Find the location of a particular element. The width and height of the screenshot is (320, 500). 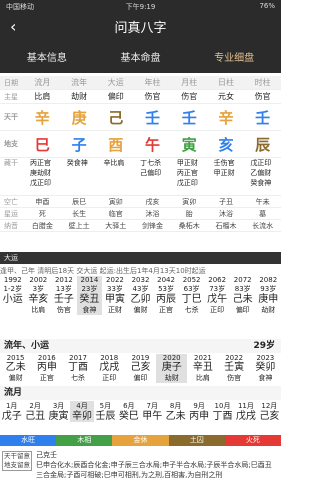

tab-basic-chart: 基本命盘 is located at coordinates (141, 60).